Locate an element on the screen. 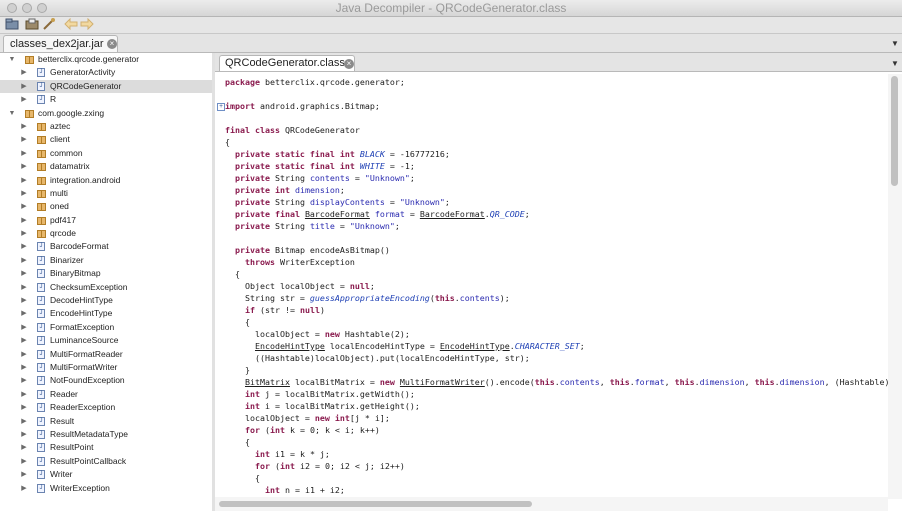 The width and height of the screenshot is (902, 511). horizontal-scroll-thumb is located at coordinates (375, 504).